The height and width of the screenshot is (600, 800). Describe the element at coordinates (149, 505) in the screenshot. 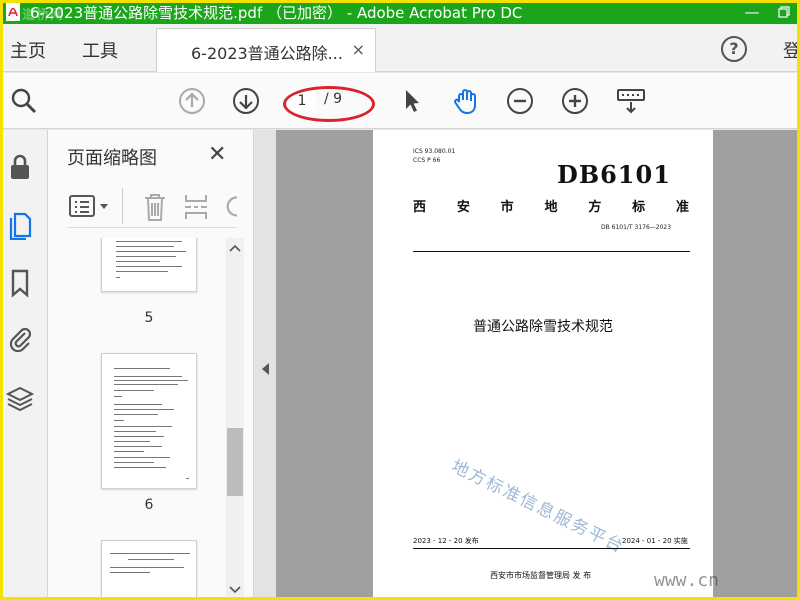

I see `thumbnail-label-6: 6` at that location.